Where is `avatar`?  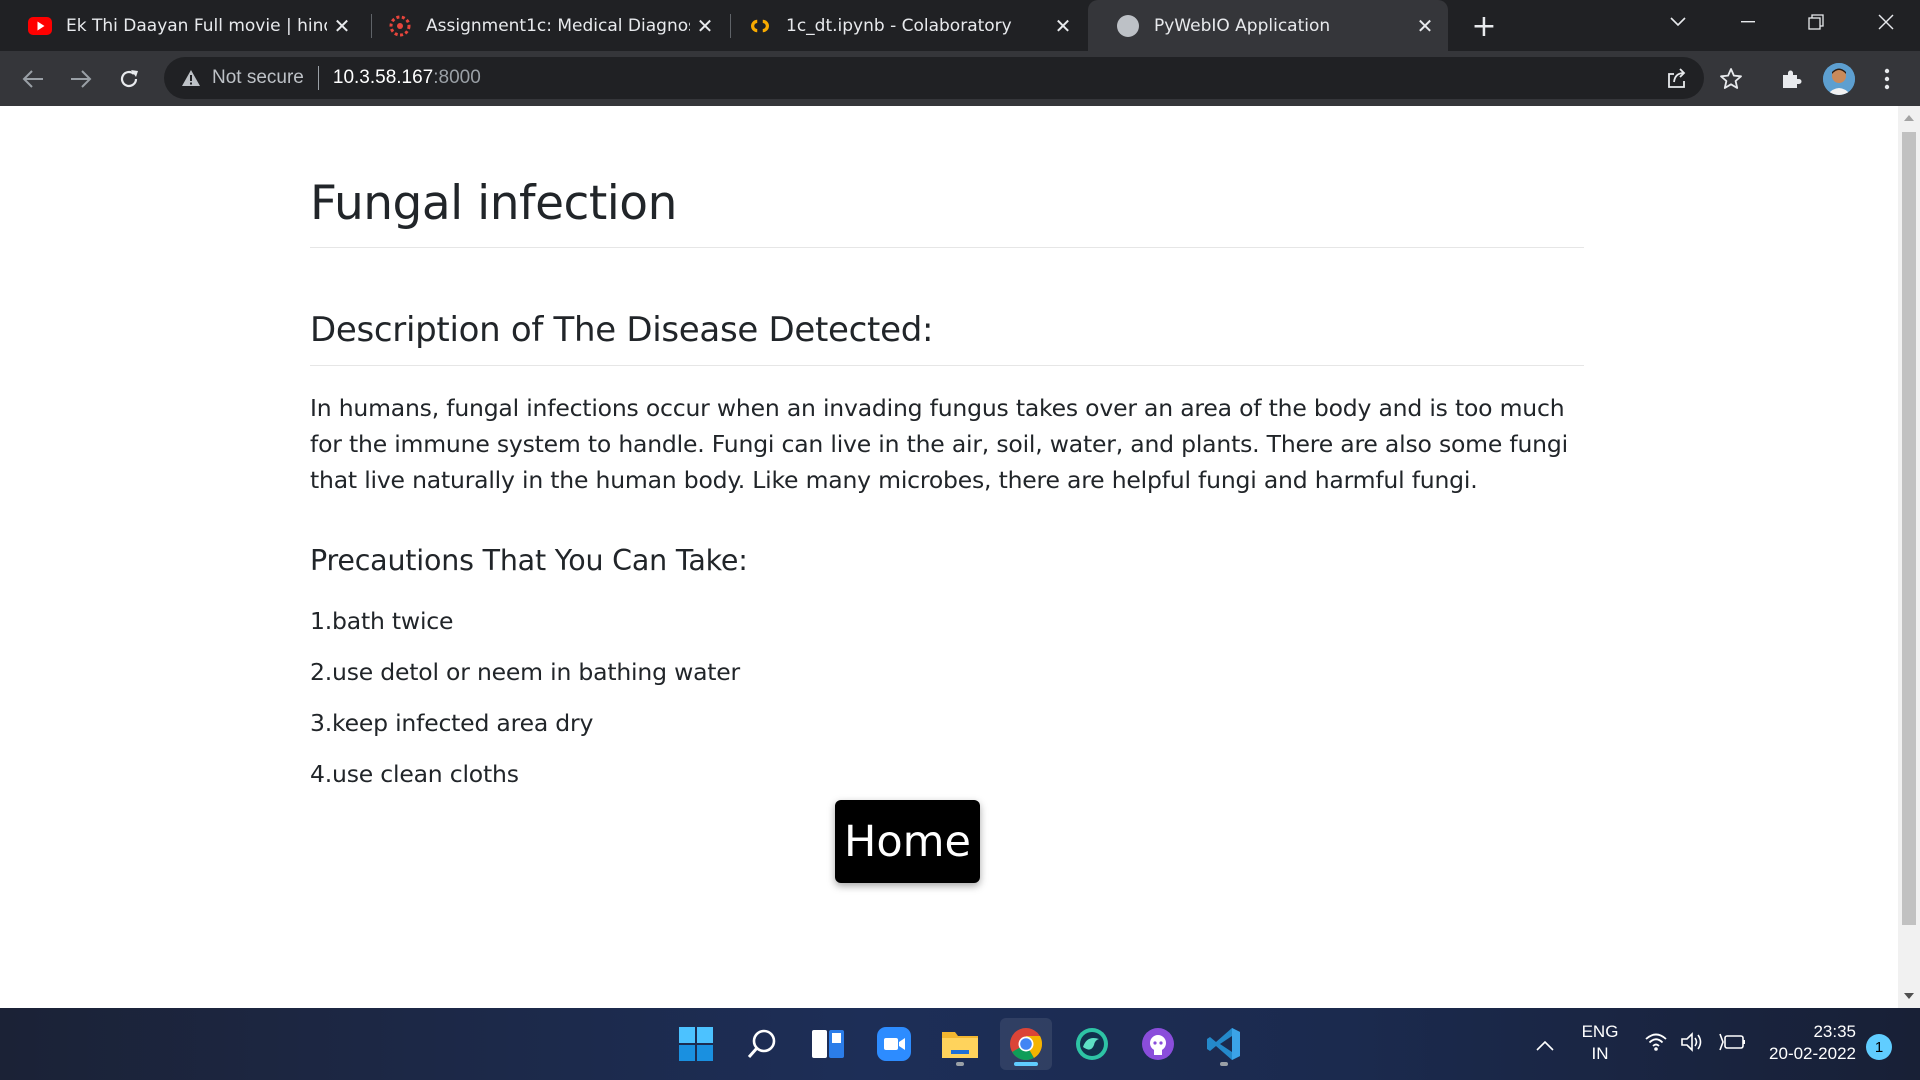 avatar is located at coordinates (1839, 79).